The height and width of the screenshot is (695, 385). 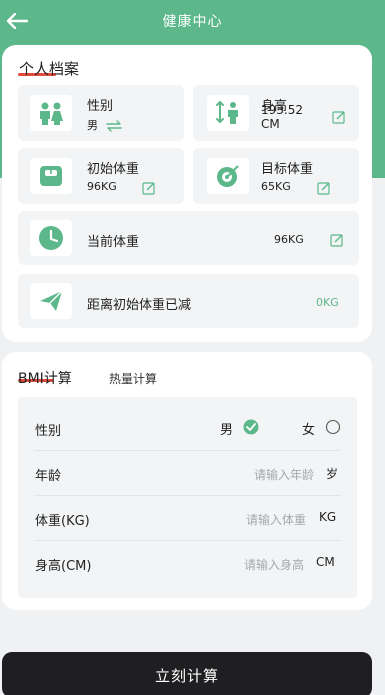 What do you see at coordinates (187, 673) in the screenshot?
I see `calculate-button: 立刻计算` at bounding box center [187, 673].